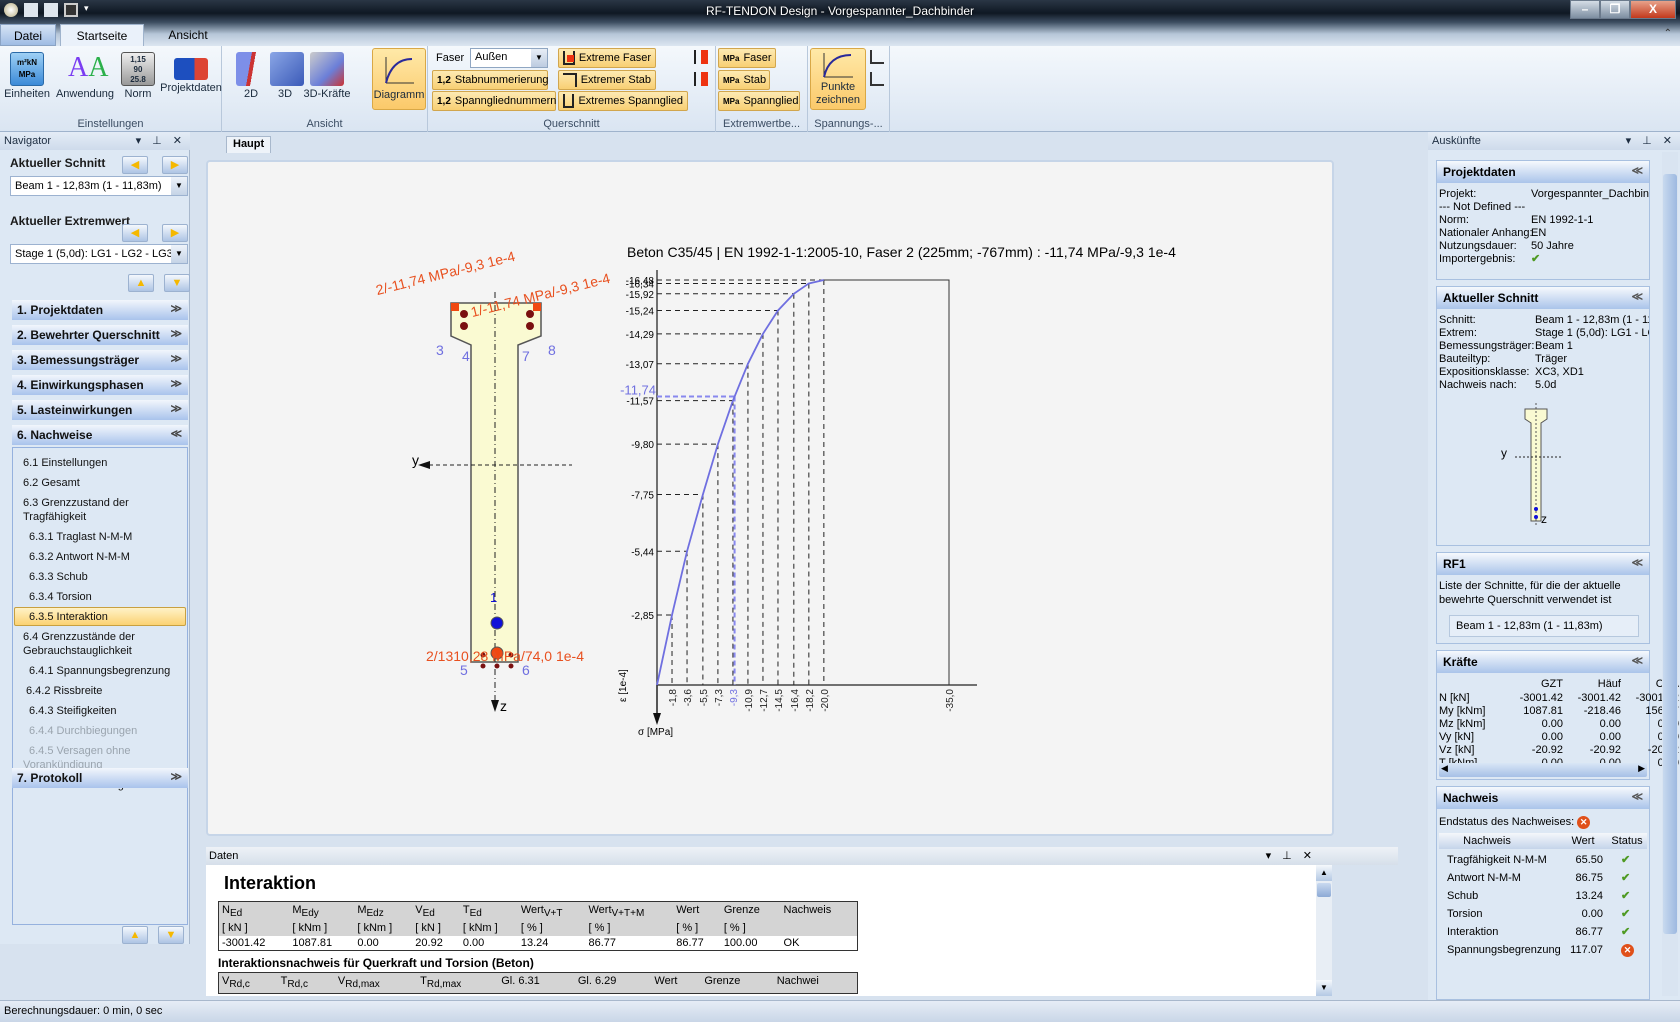  What do you see at coordinates (171, 935) in the screenshot?
I see `nav-down-button: ▼` at bounding box center [171, 935].